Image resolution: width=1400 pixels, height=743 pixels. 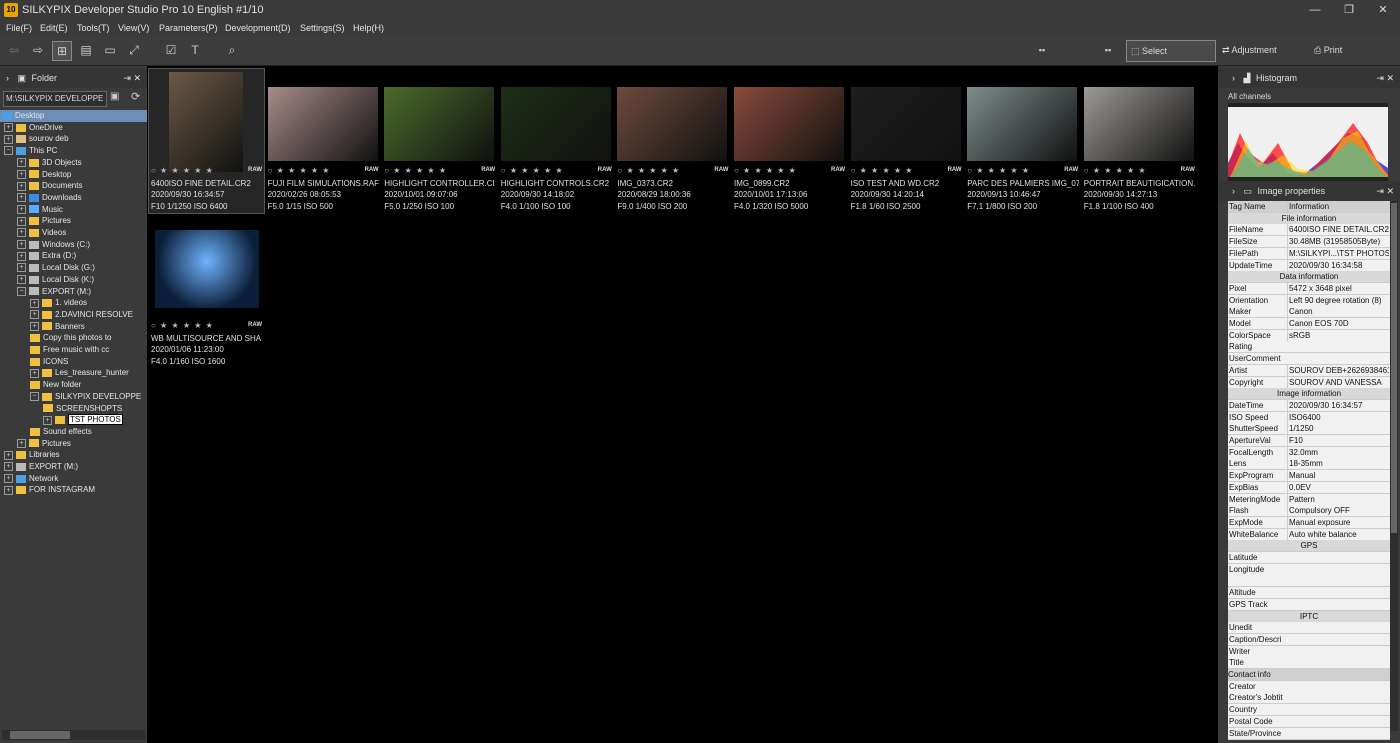 What do you see at coordinates (69, 350) in the screenshot?
I see `tree-item: Free music with cc` at bounding box center [69, 350].